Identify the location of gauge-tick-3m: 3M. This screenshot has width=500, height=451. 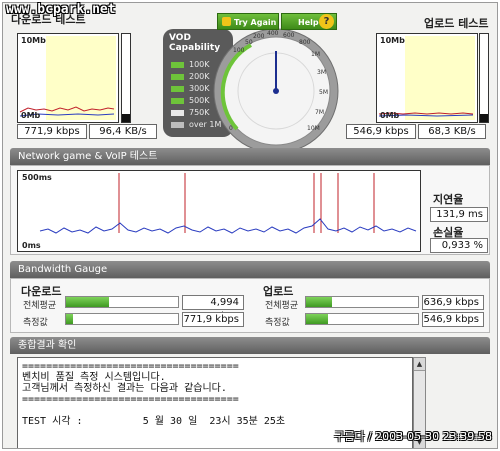
(321, 72).